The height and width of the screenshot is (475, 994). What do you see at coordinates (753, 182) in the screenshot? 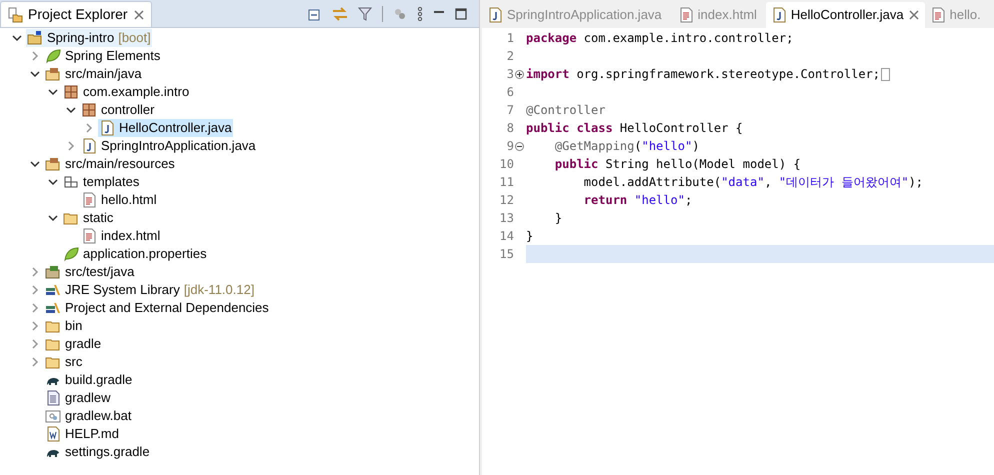
I see `code-line: model.addAttribute("data", "데이터가 들어왔어여");` at bounding box center [753, 182].